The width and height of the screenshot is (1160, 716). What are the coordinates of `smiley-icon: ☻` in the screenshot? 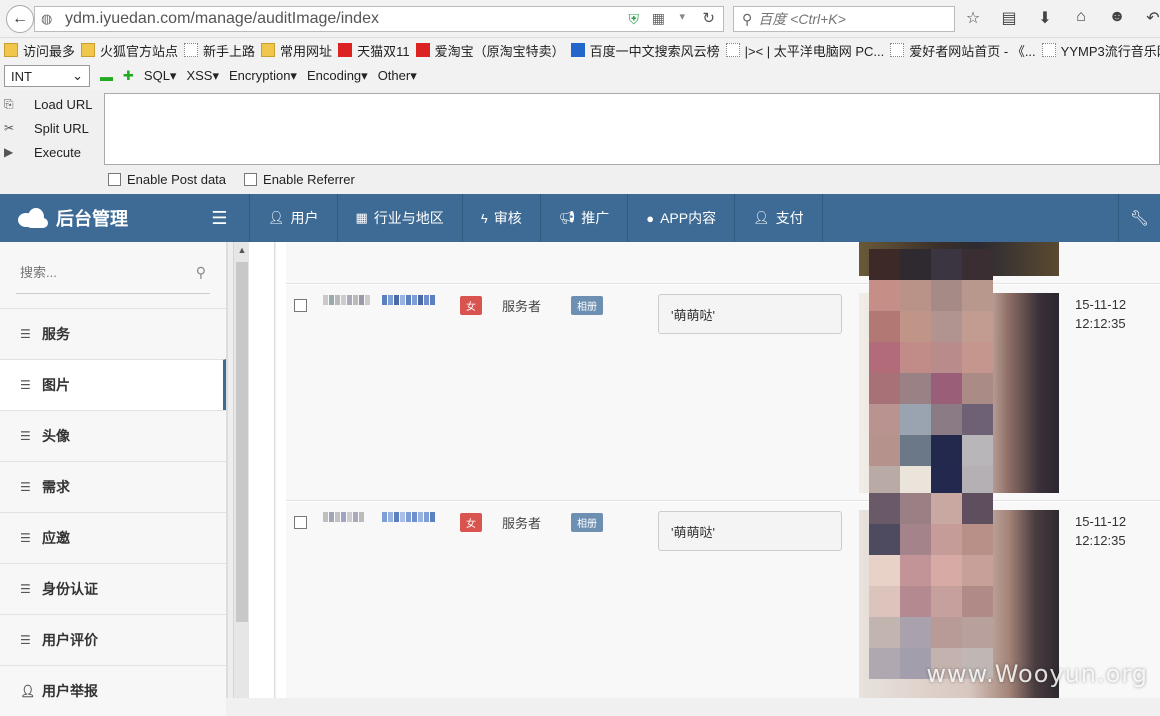 It's located at (1117, 18).